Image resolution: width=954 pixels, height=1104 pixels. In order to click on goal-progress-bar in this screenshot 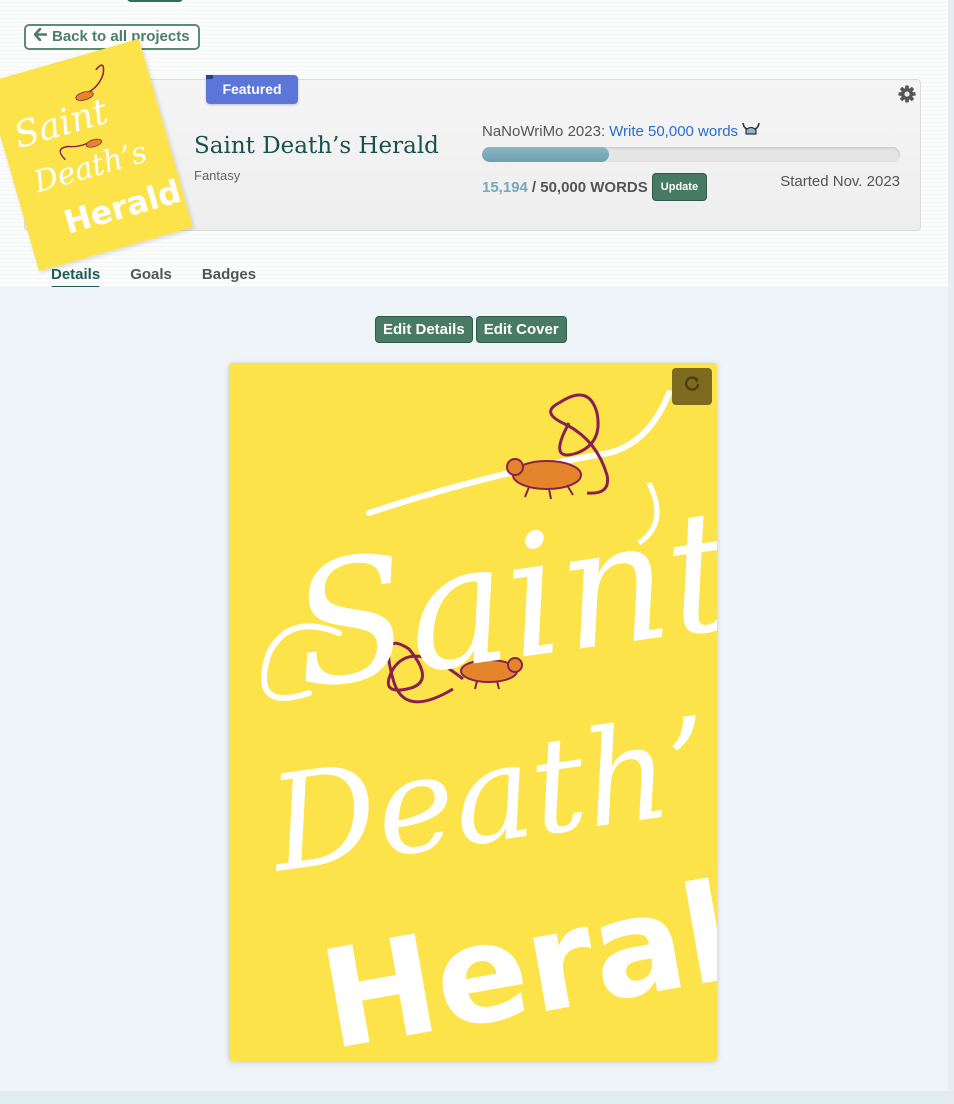, I will do `click(691, 154)`.